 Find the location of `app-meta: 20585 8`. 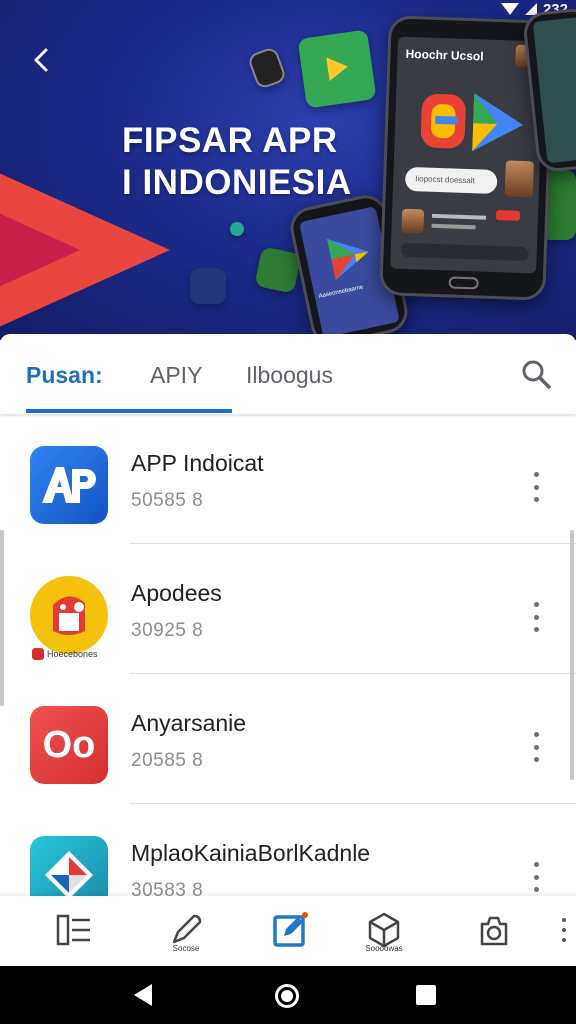

app-meta: 20585 8 is located at coordinates (167, 760).